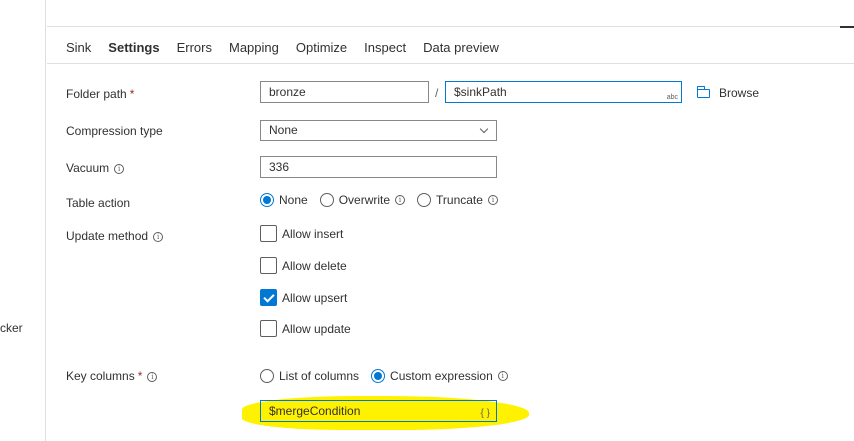  What do you see at coordinates (847, 27) in the screenshot?
I see `minimize-icon` at bounding box center [847, 27].